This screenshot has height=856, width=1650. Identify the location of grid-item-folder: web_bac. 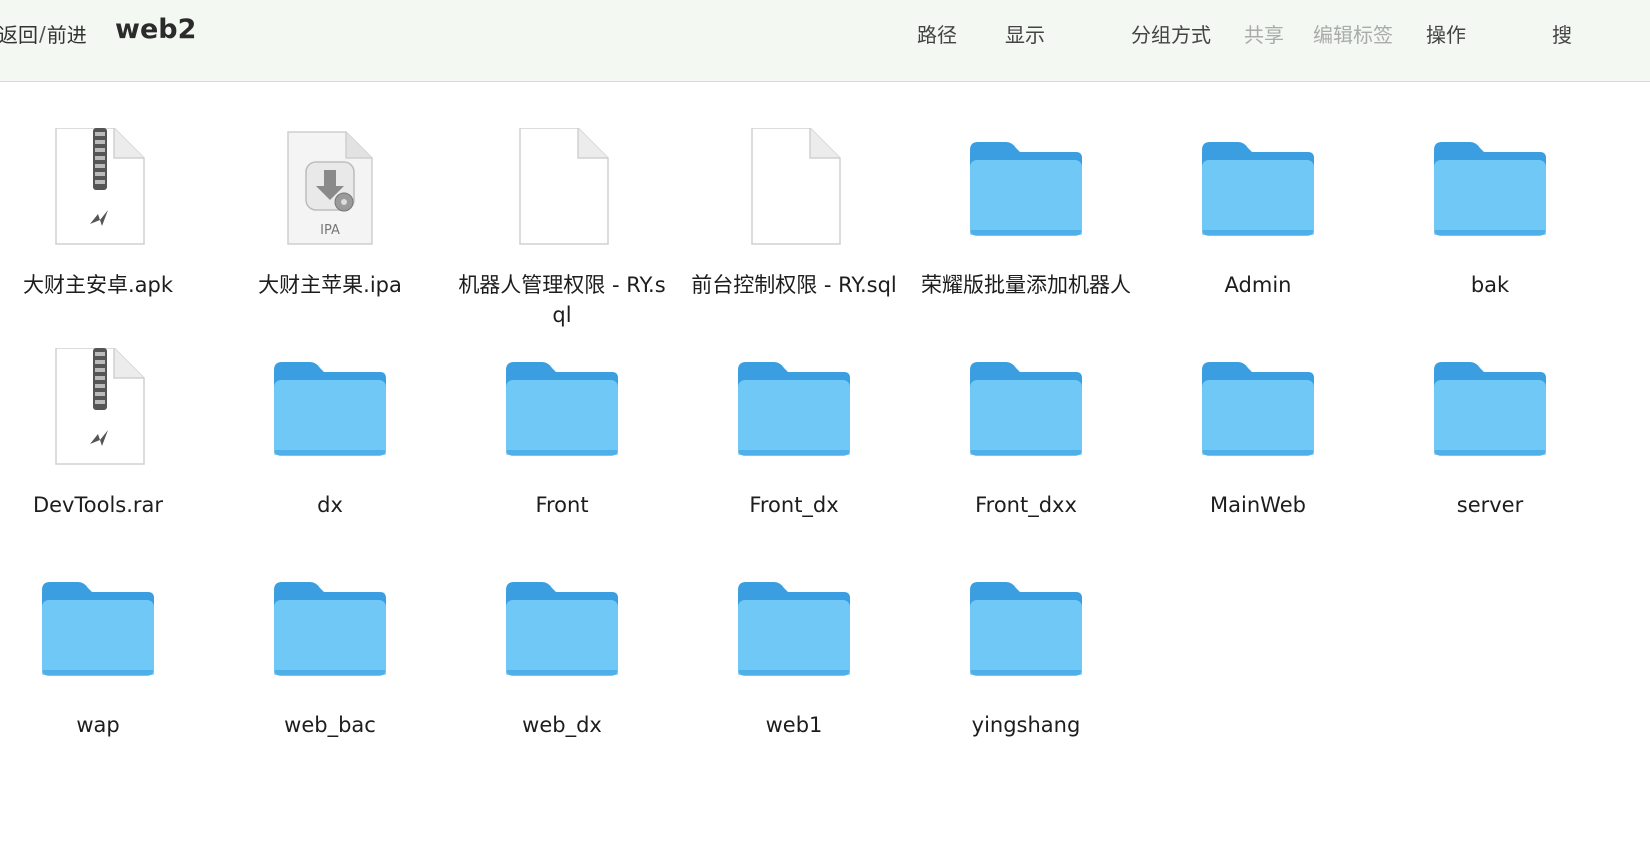
(330, 640).